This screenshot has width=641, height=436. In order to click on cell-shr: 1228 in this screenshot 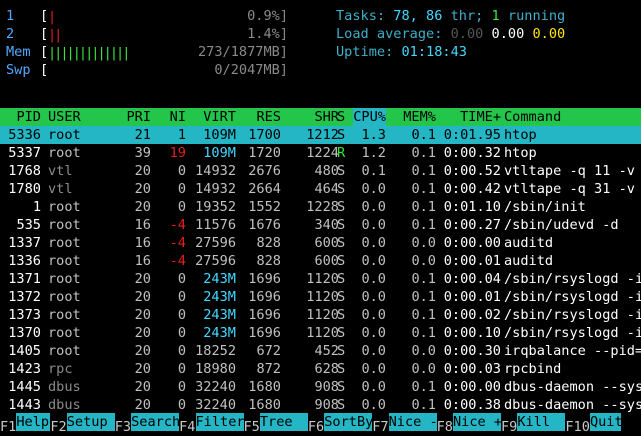, I will do `click(322, 207)`.